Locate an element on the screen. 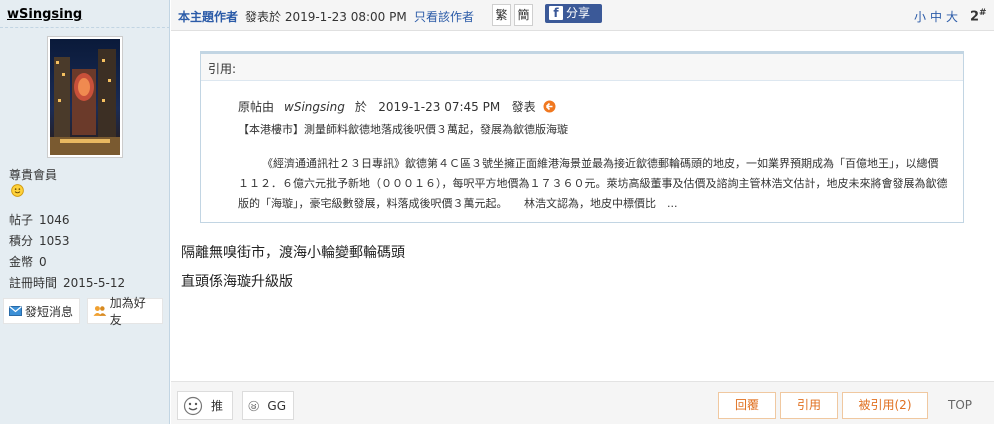 The image size is (994, 424). facebook-share-button: f 分享 is located at coordinates (573, 13).